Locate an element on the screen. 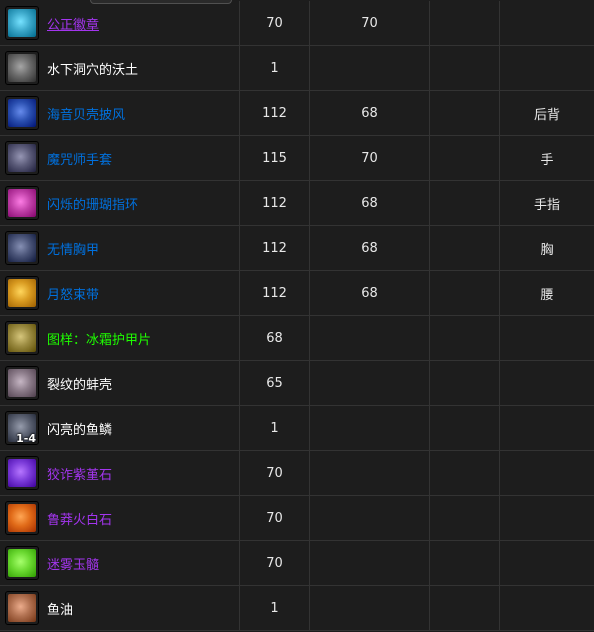 This screenshot has height=632, width=594. table-row: 狡诈紫堇石 70 is located at coordinates (297, 473).